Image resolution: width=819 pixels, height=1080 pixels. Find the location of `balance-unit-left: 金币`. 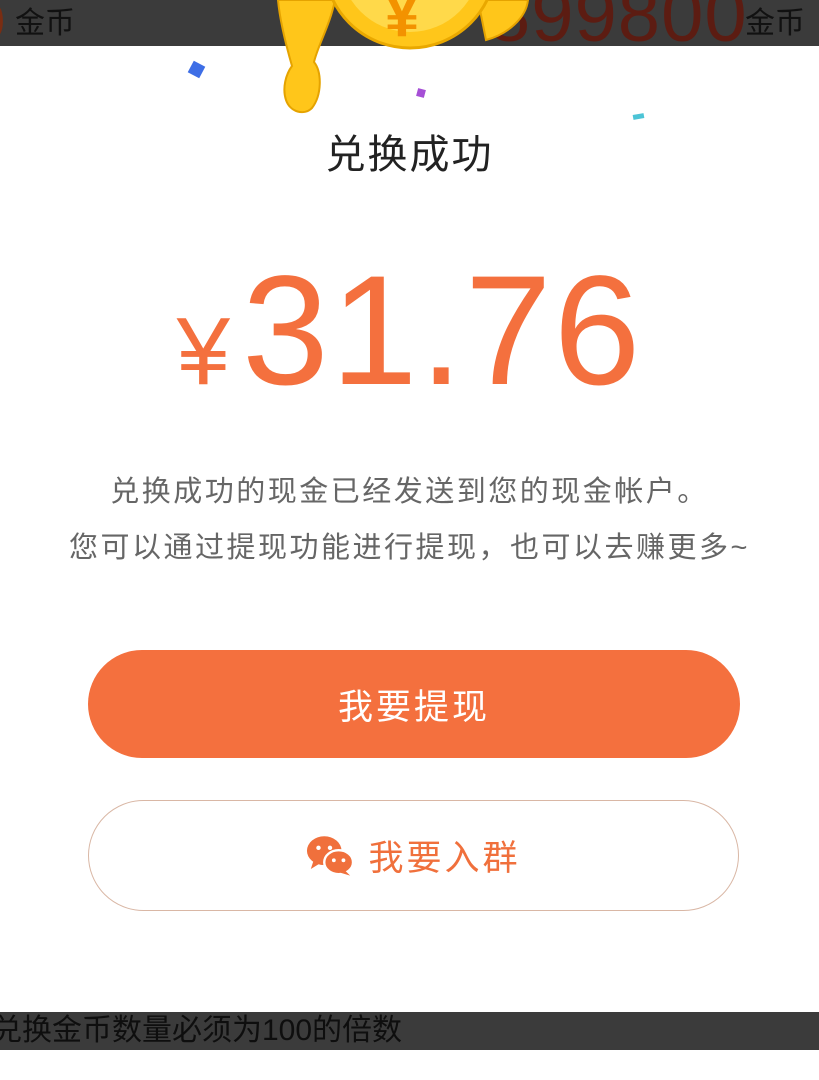

balance-unit-left: 金币 is located at coordinates (45, 23).